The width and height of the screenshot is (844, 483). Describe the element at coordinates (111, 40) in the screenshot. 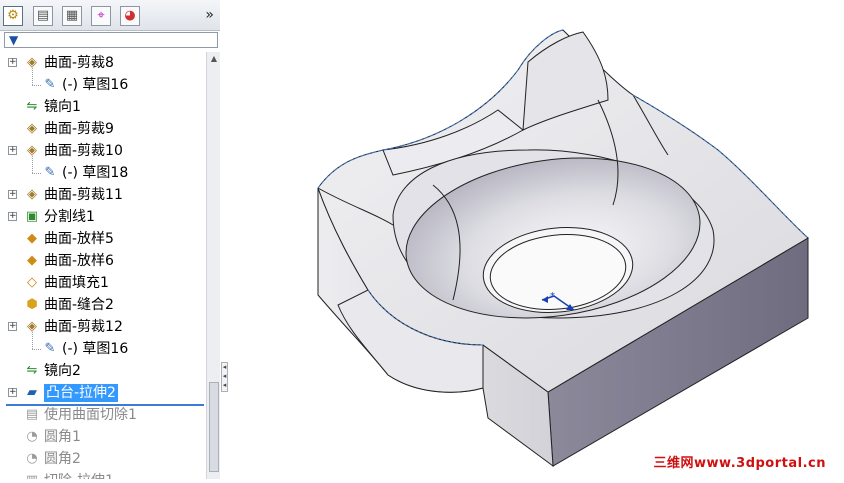

I see `tree-filter-field: ▼` at that location.